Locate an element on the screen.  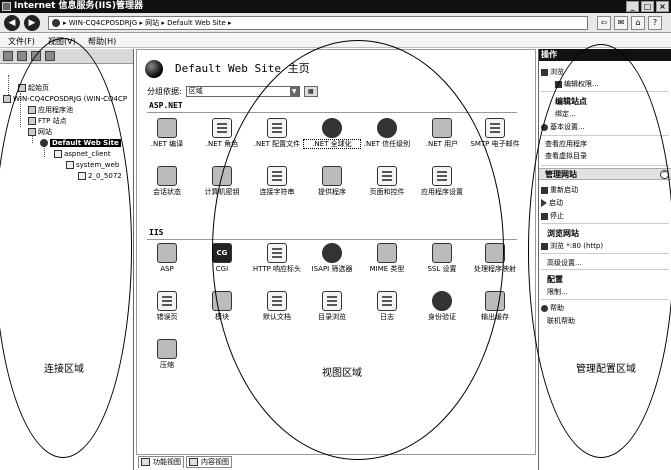
tree-item-app-pools: 应用程序池 is located at coordinates (50, 109).